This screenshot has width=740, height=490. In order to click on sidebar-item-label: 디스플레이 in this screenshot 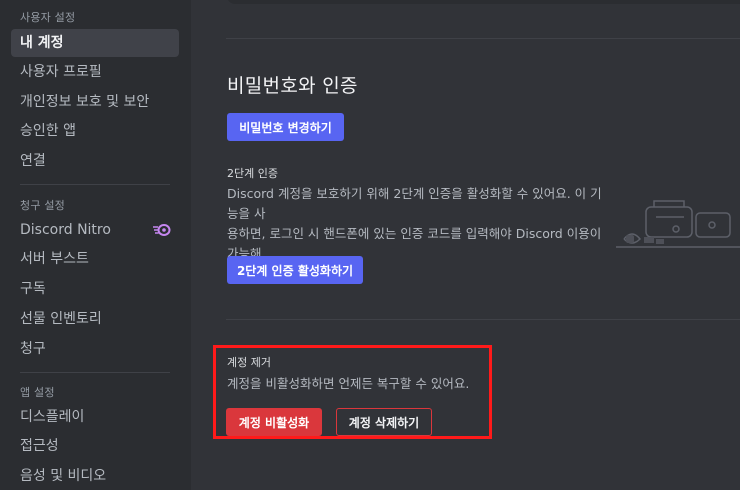, I will do `click(52, 417)`.